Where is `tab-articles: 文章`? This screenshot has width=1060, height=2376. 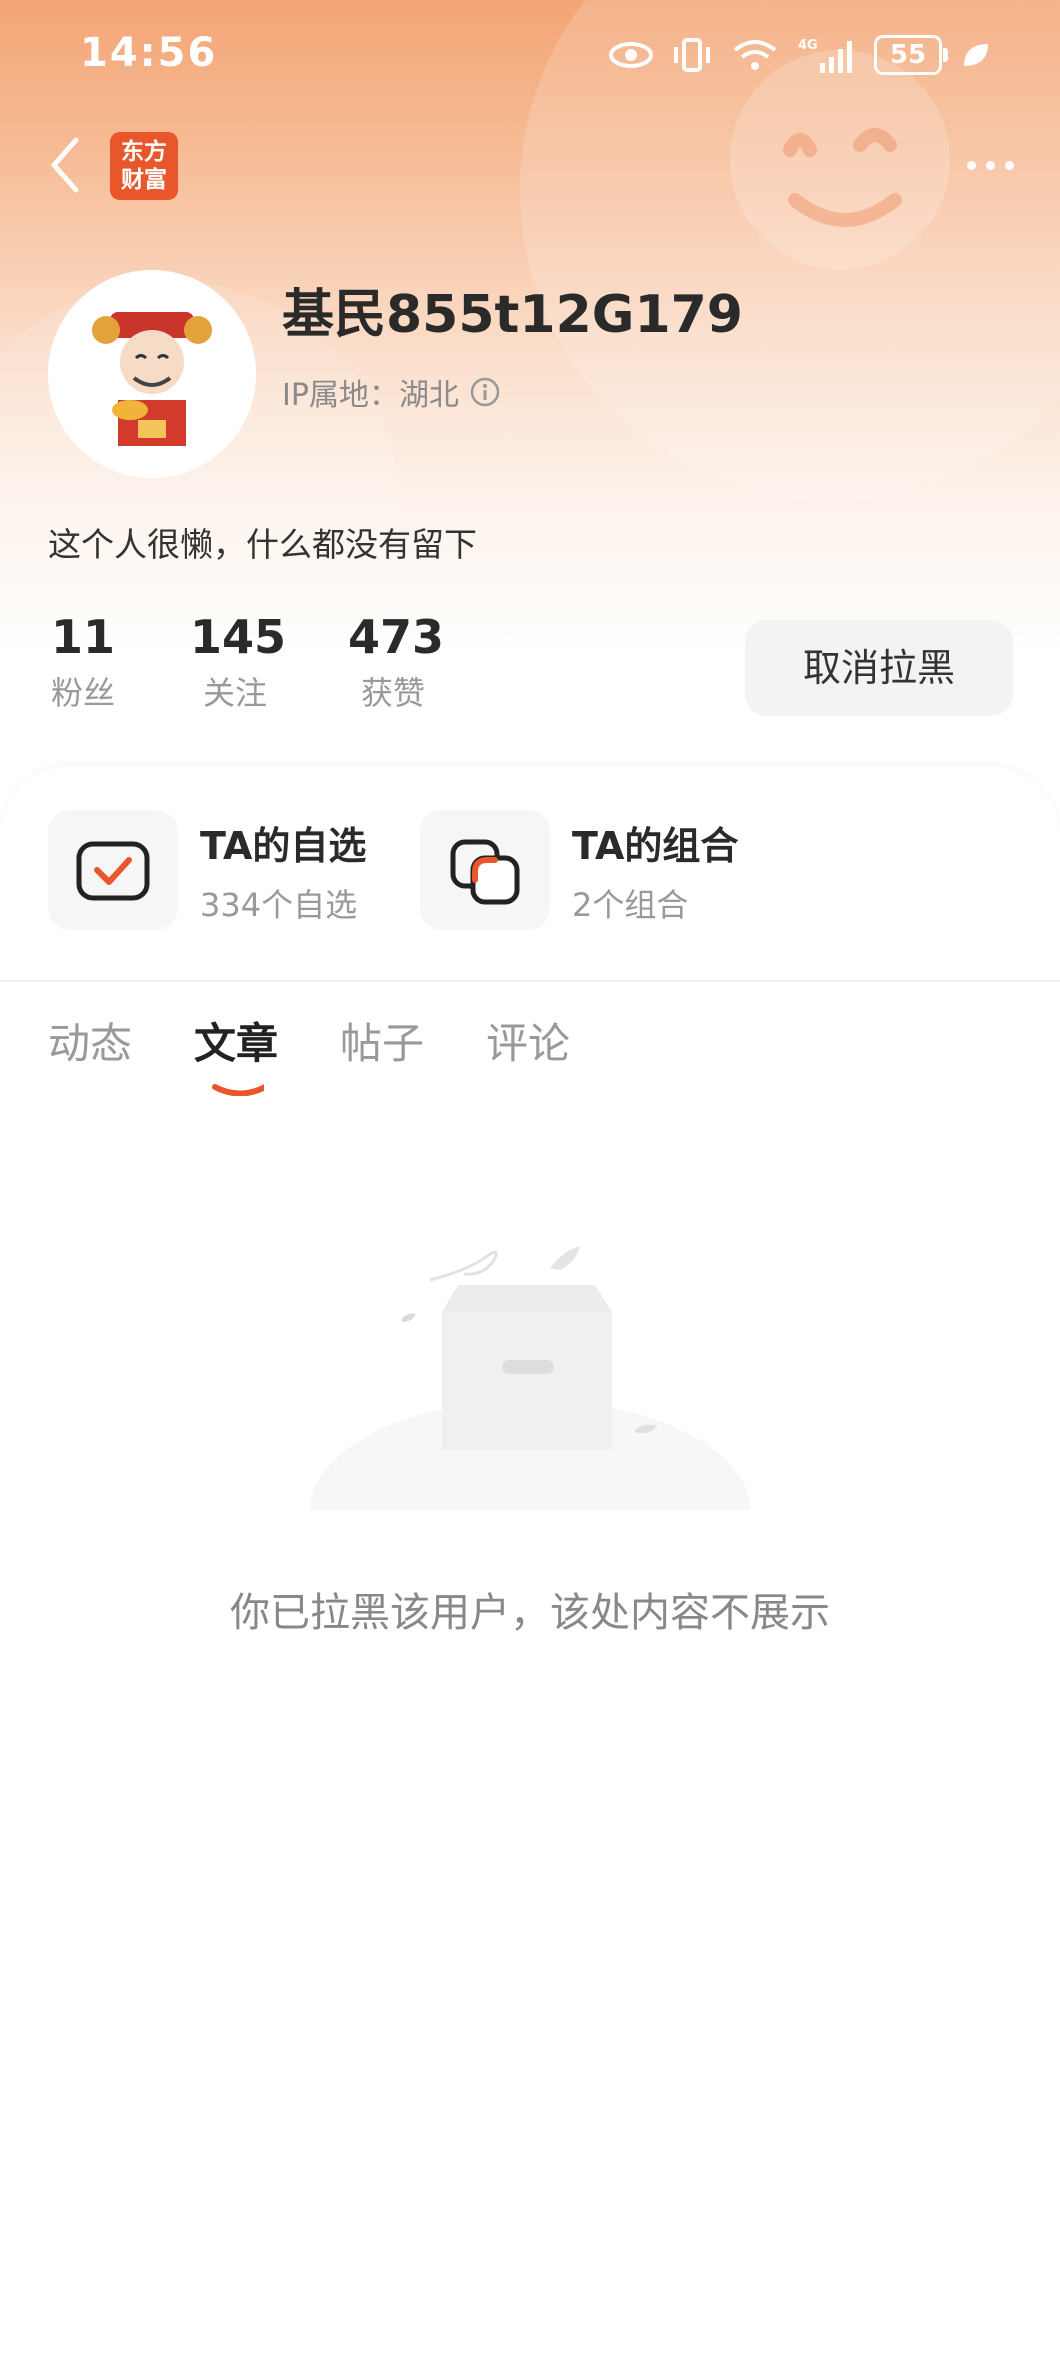 tab-articles: 文章 is located at coordinates (236, 1053).